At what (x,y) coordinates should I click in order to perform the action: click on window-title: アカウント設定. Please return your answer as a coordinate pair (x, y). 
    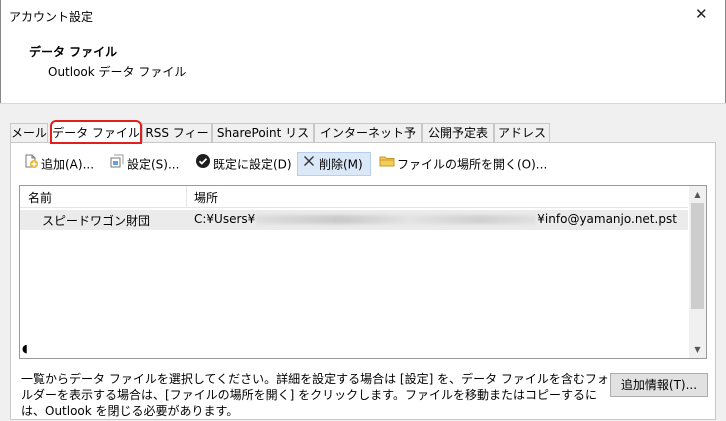
    Looking at the image, I should click on (51, 17).